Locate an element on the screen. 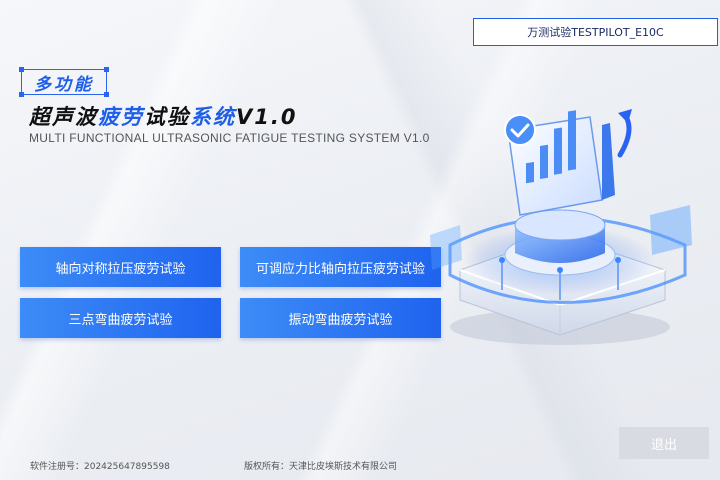 This screenshot has width=720, height=480. software-registration-number: 软件注册号：202425647895598 is located at coordinates (100, 467).